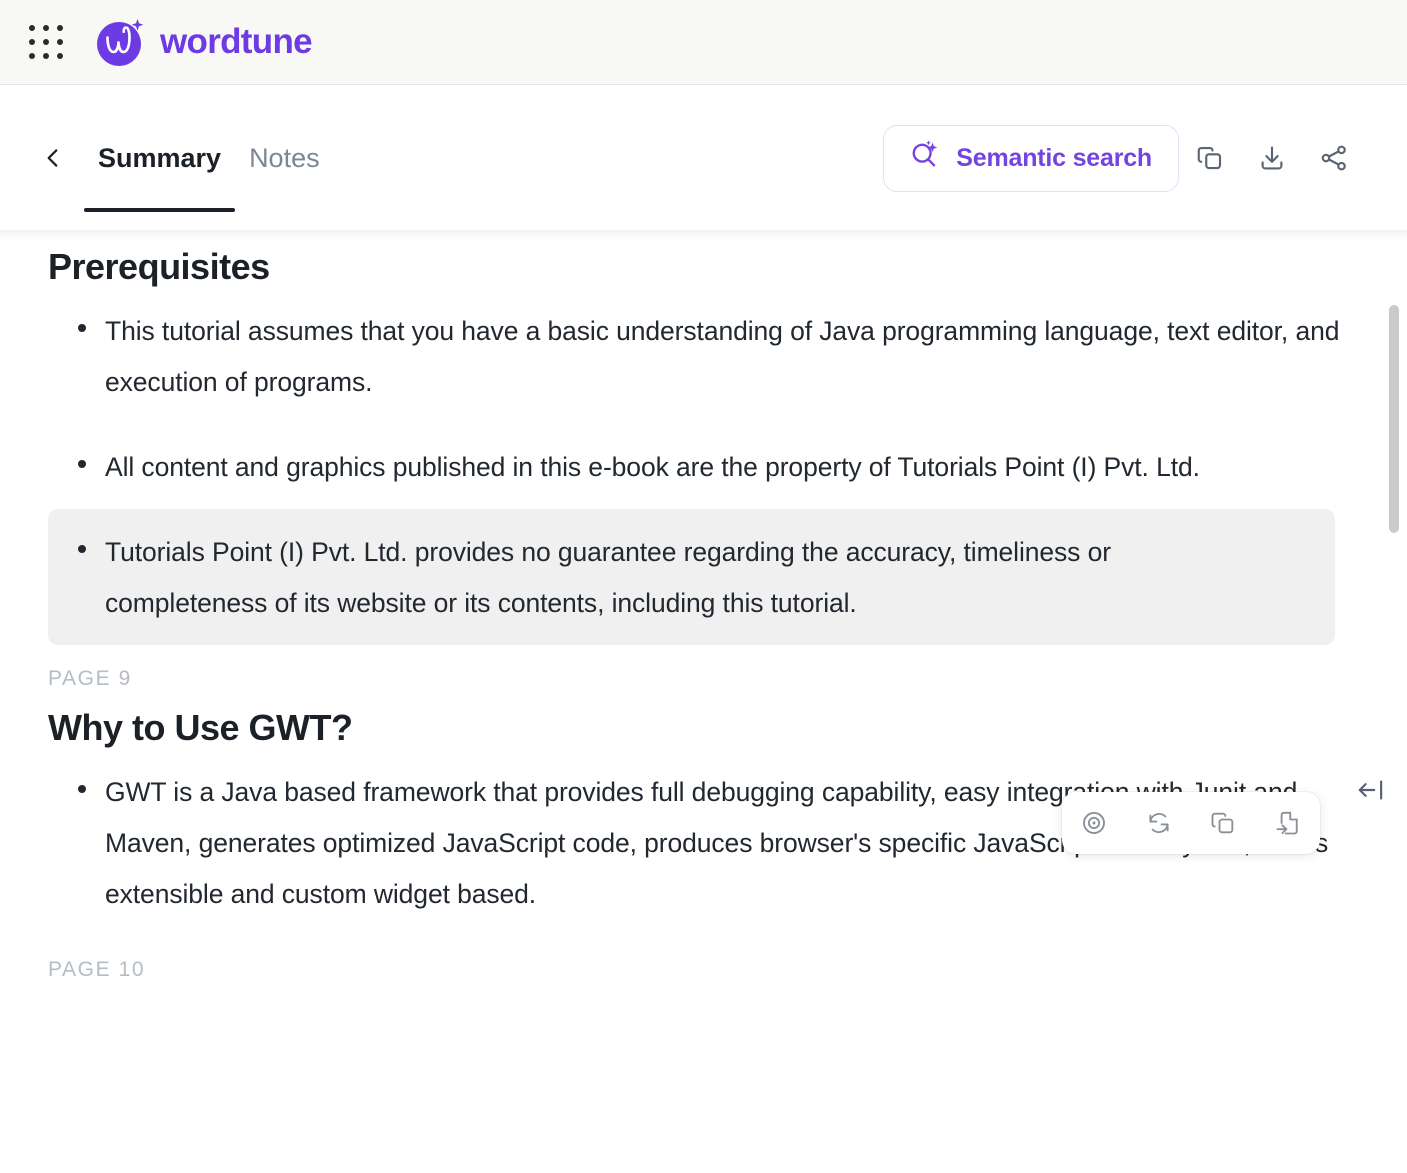 This screenshot has width=1407, height=1173. What do you see at coordinates (1094, 823) in the screenshot?
I see `target-icon` at bounding box center [1094, 823].